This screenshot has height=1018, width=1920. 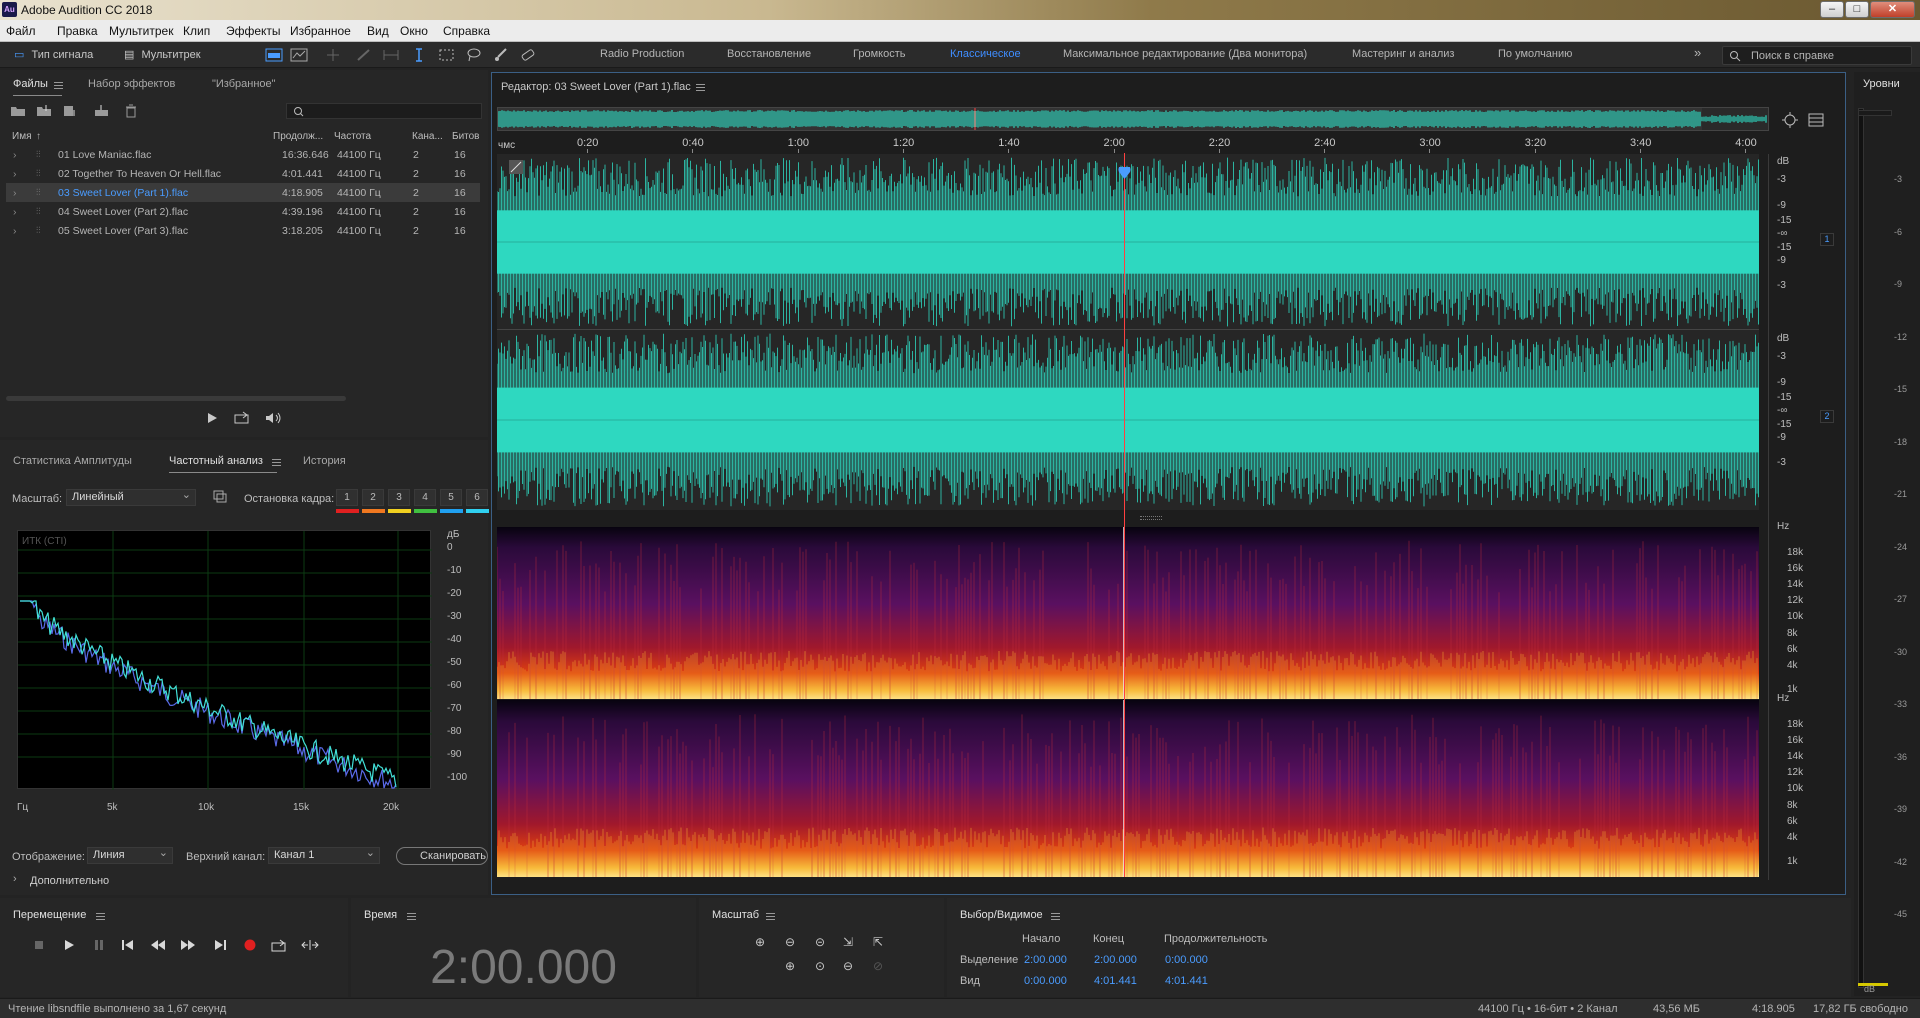 What do you see at coordinates (64, 55) in the screenshot?
I see `waveform-view-button: ▭ Тип сигнала` at bounding box center [64, 55].